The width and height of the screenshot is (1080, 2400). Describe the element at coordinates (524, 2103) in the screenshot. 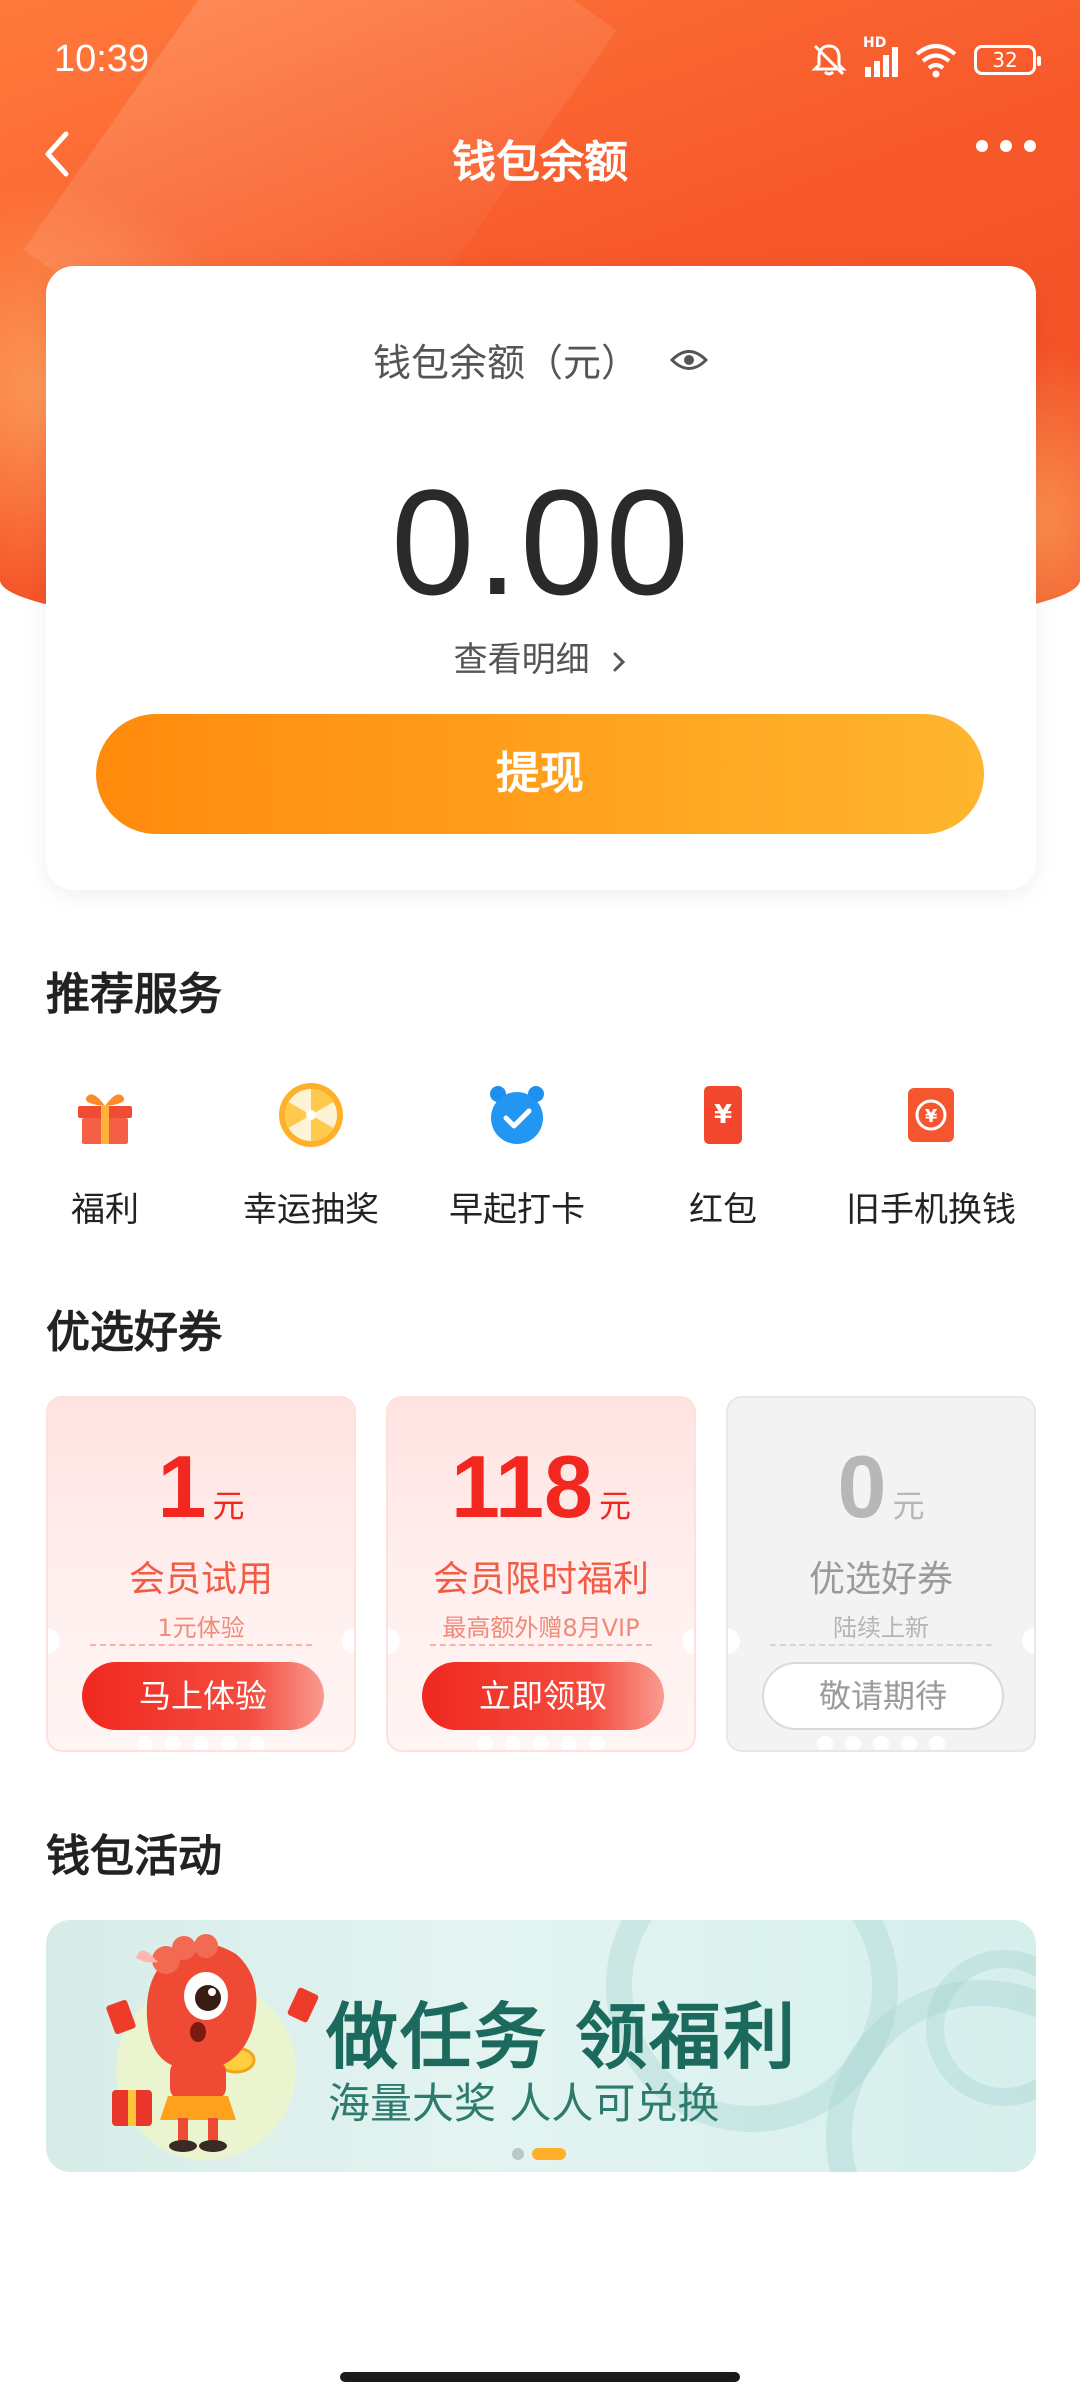

I see `banner-subtitle: 海量大奖 人人可兑换` at that location.